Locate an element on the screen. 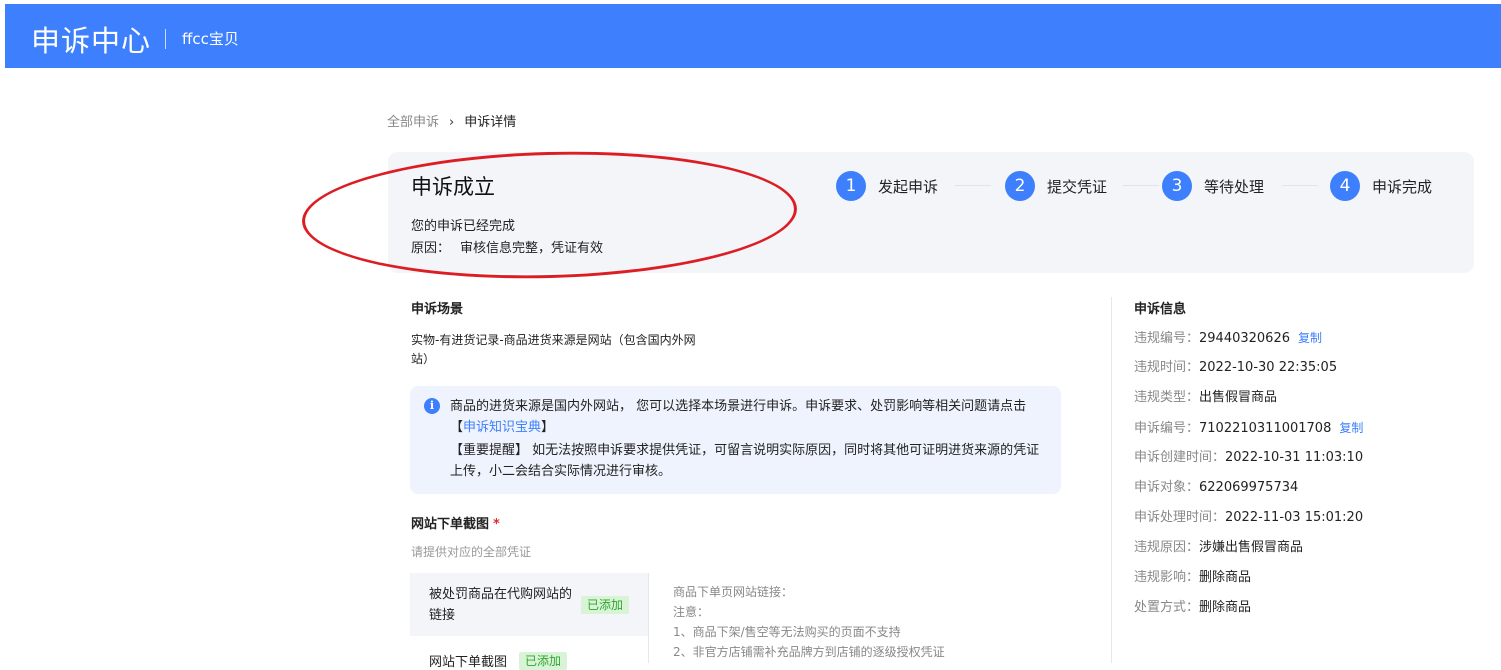 This screenshot has width=1501, height=670. breadcrumb: 全部申诉 › 申诉详情 is located at coordinates (451, 120).